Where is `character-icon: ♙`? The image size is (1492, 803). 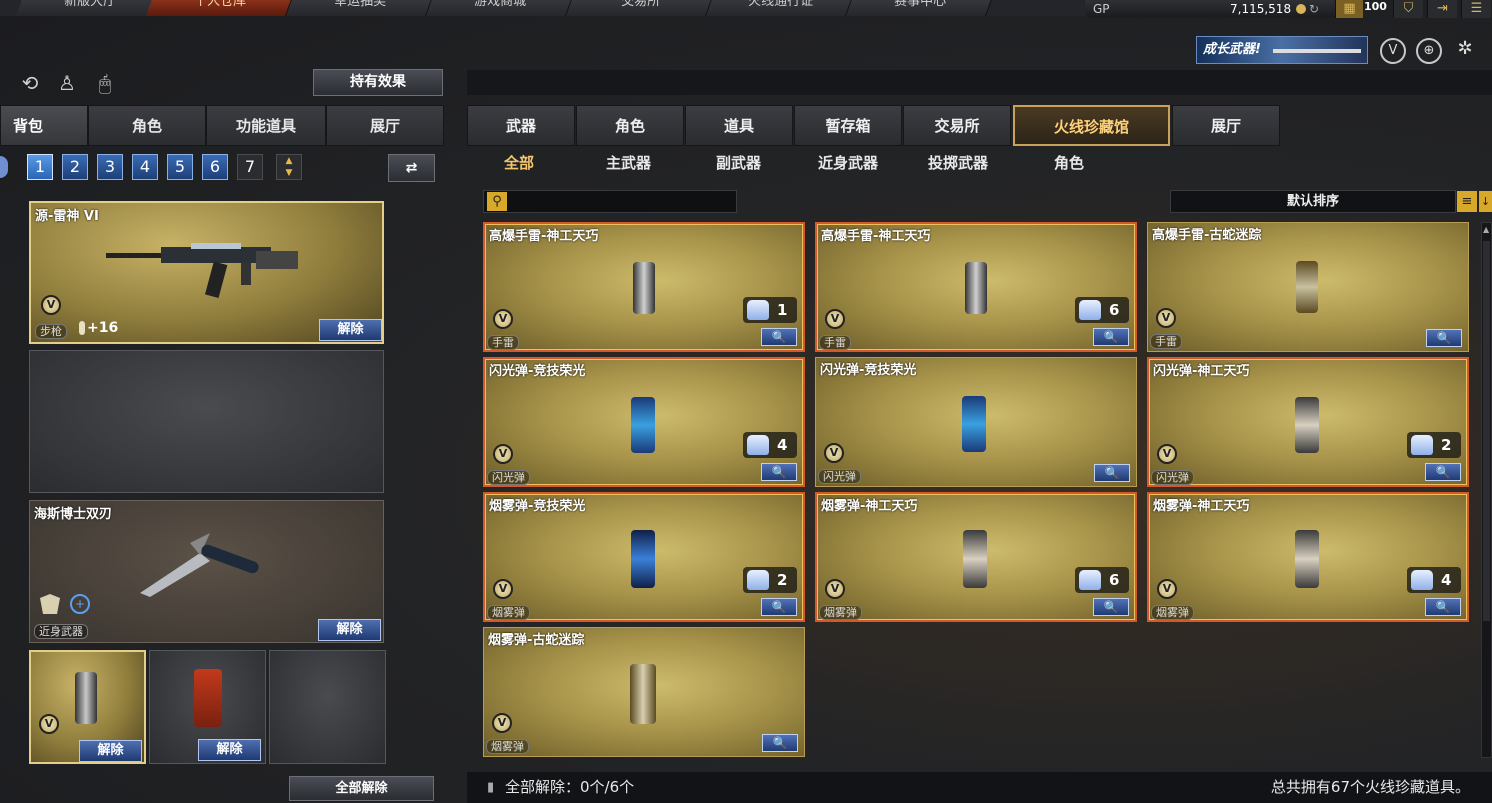 character-icon: ♙ is located at coordinates (67, 83).